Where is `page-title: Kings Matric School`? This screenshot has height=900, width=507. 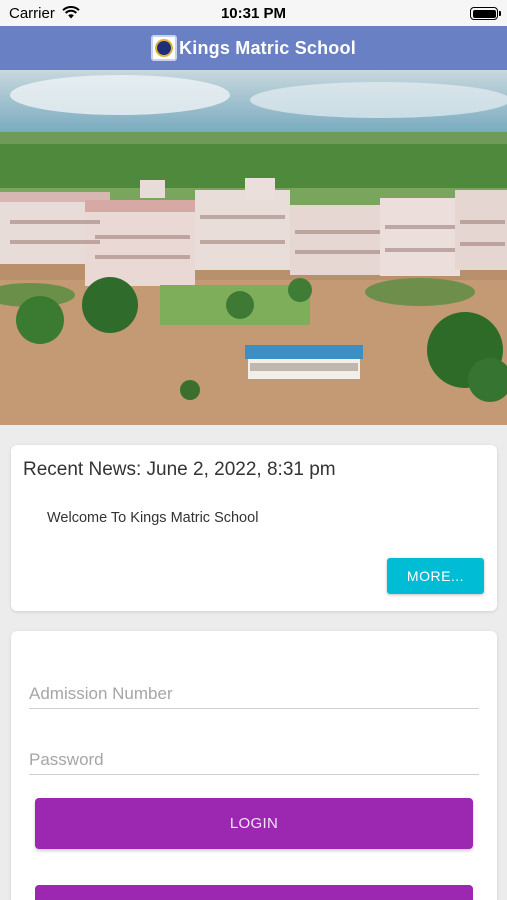 page-title: Kings Matric School is located at coordinates (267, 47).